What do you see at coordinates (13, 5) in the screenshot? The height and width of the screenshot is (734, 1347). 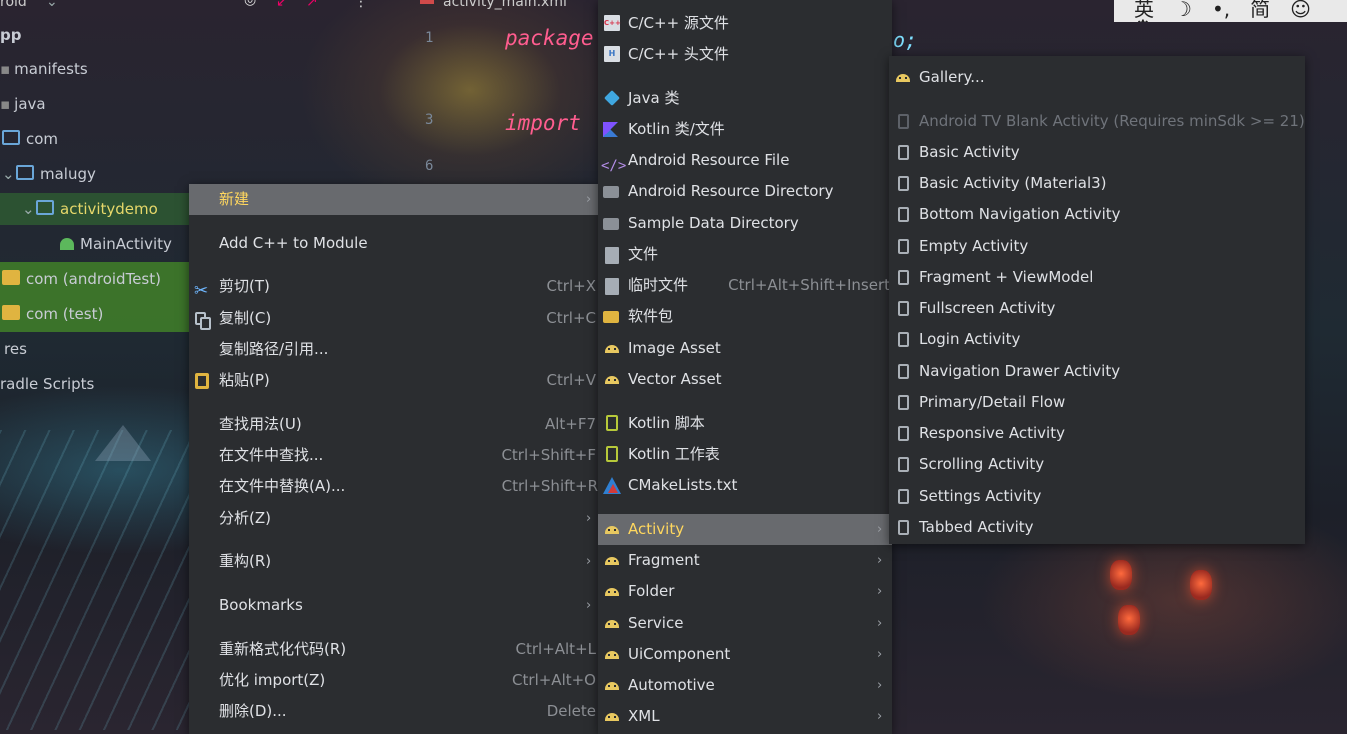 I see `project-selector: roid` at bounding box center [13, 5].